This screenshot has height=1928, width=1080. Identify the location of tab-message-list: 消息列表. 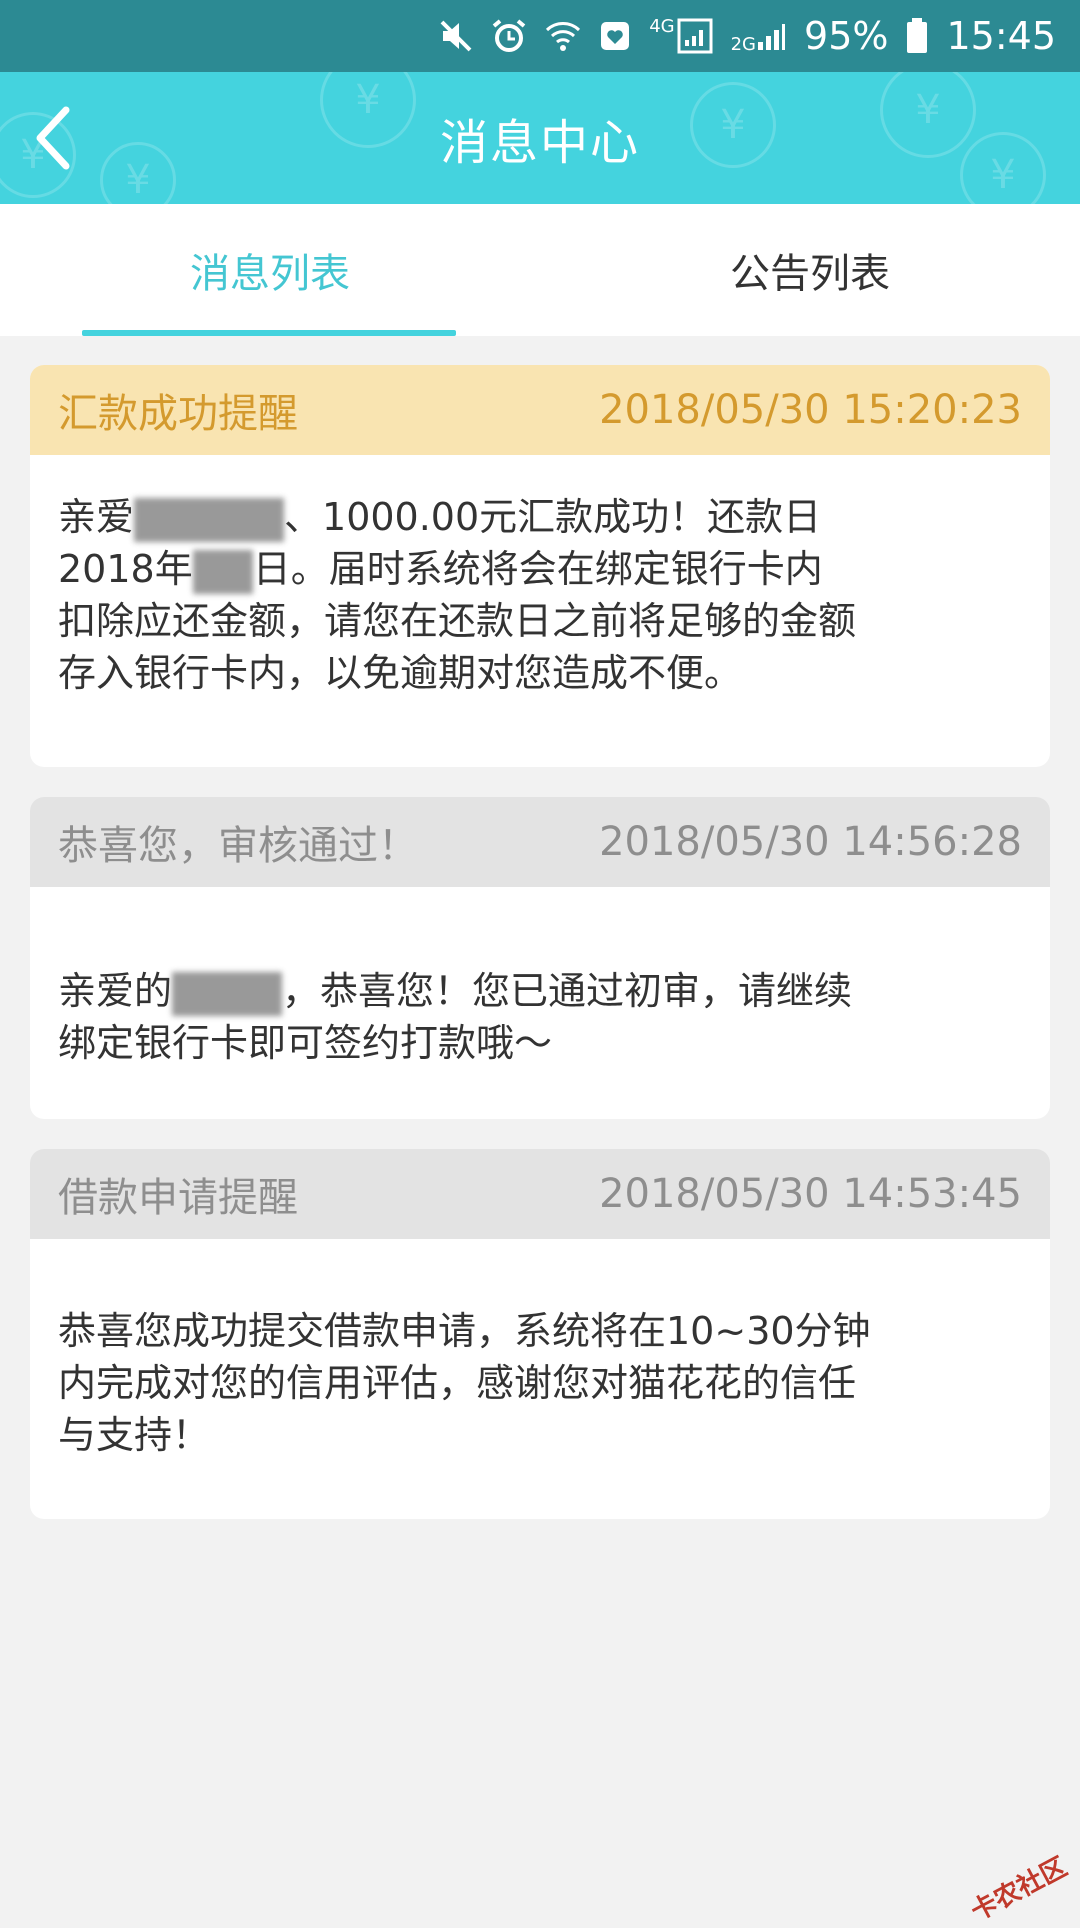
(270, 270).